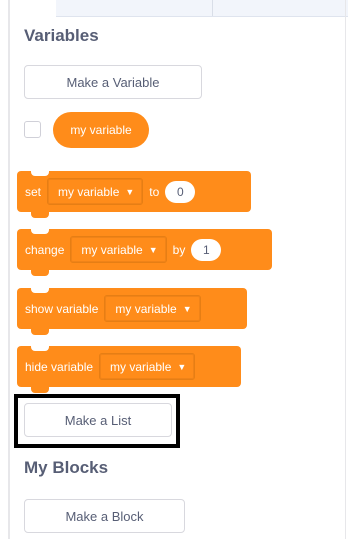 This screenshot has width=348, height=539. I want to click on palette-right-edge, so click(345, 269).